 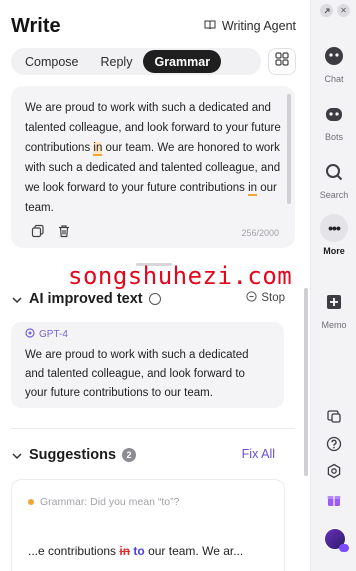 What do you see at coordinates (73, 455) in the screenshot?
I see `suggestions-title: Suggestions` at bounding box center [73, 455].